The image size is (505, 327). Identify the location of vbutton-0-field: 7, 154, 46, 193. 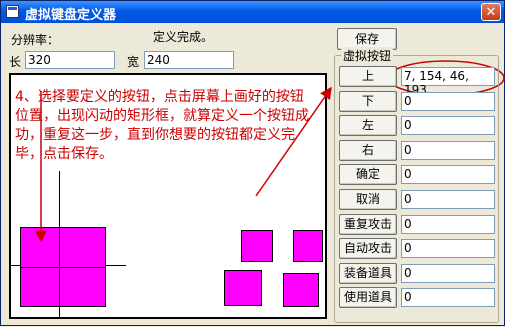
(448, 82).